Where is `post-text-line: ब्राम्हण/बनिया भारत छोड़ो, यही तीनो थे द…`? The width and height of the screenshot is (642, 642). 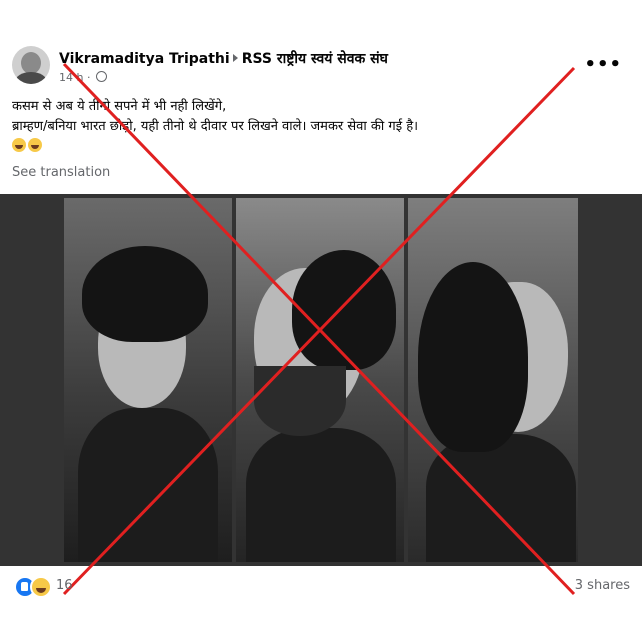 post-text-line: ब्राम्हण/बनिया भारत छोड़ो, यही तीनो थे द… is located at coordinates (215, 126).